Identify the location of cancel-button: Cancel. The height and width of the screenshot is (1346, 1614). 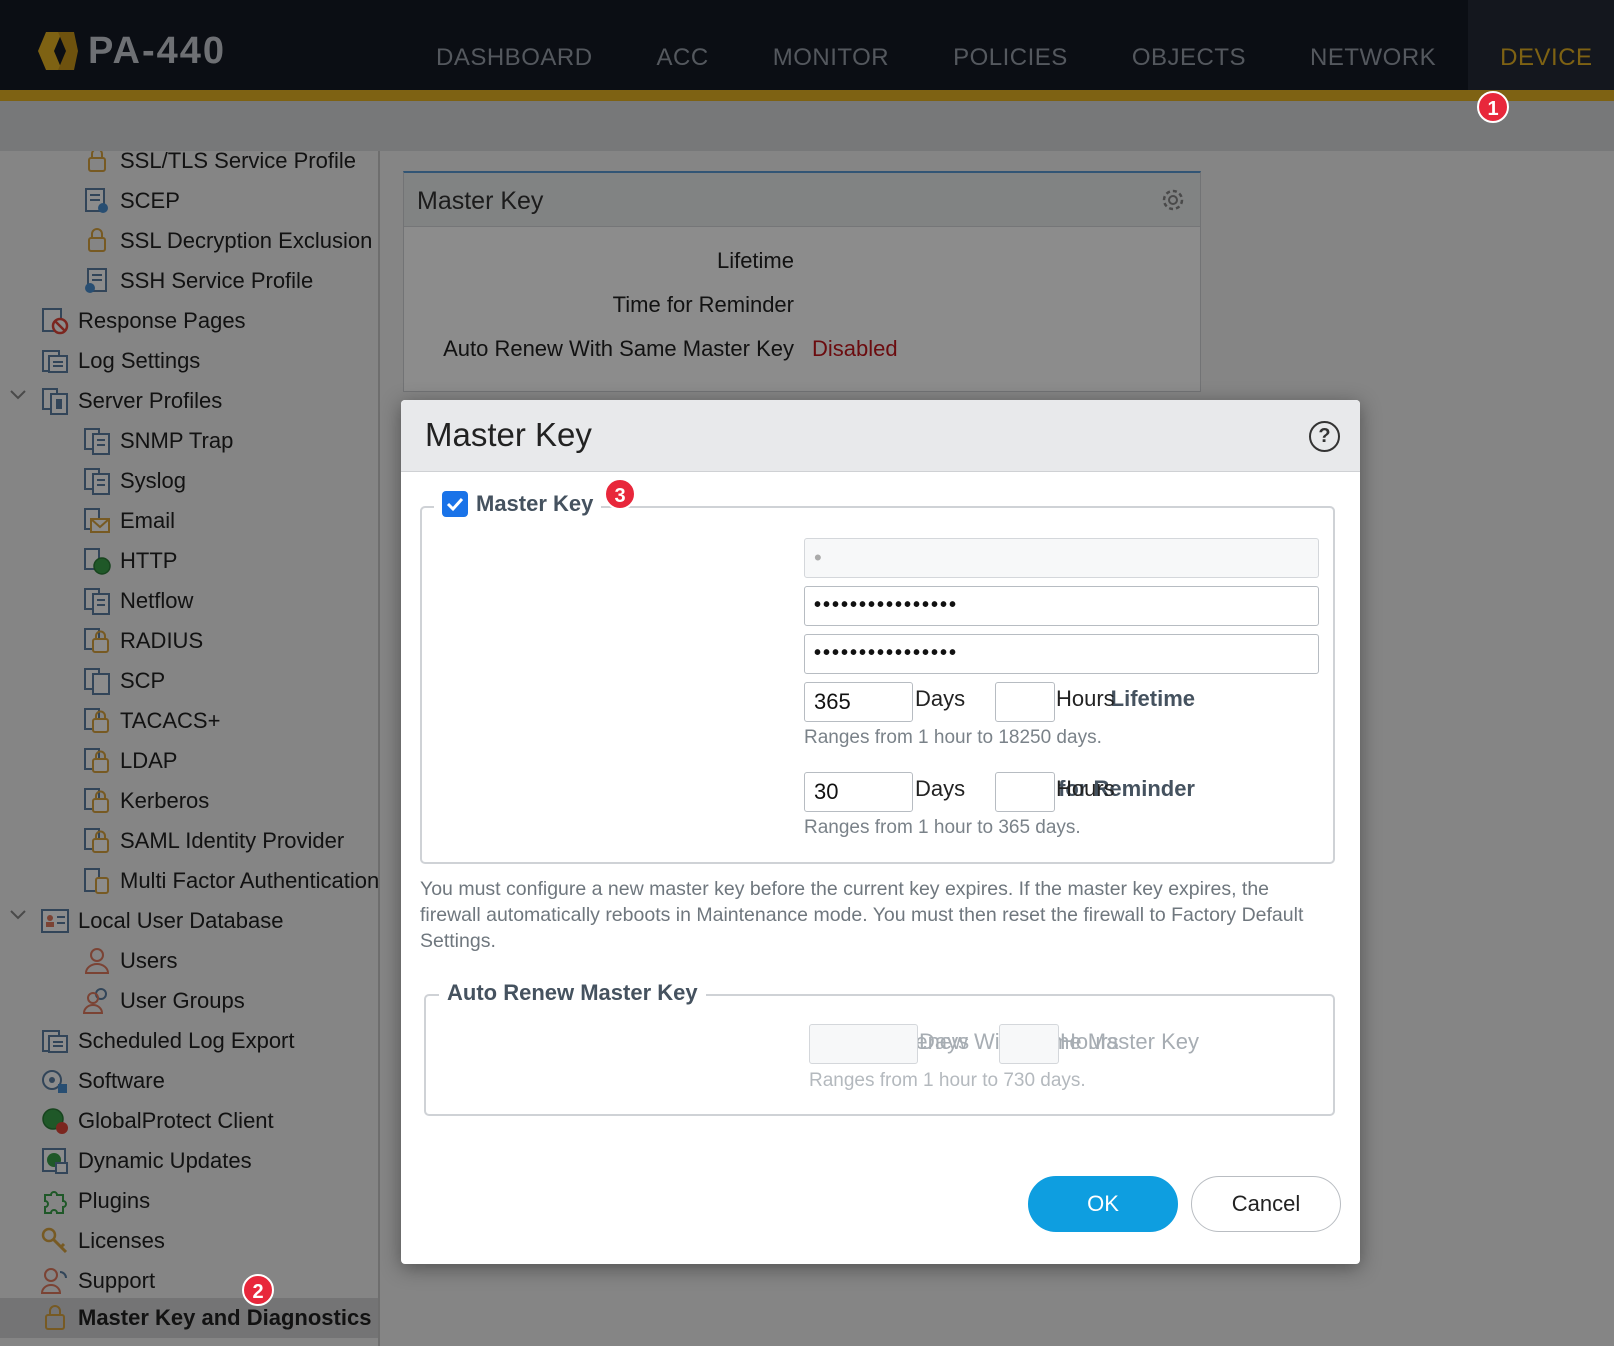
(1266, 1204).